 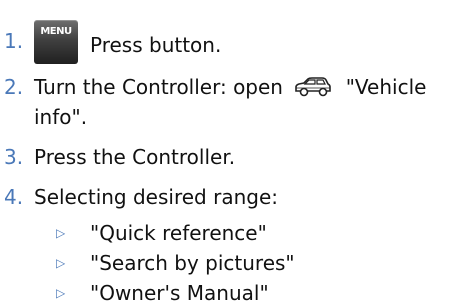 What do you see at coordinates (56, 31) in the screenshot?
I see `menu-icon-label: MENU` at bounding box center [56, 31].